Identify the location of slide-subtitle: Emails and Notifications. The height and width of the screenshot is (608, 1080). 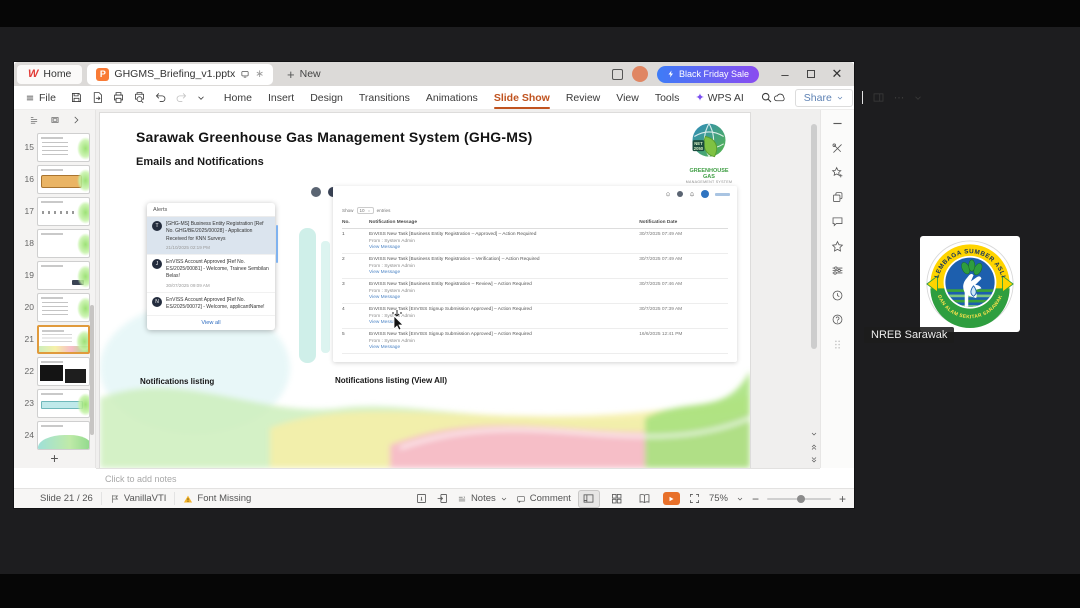
(200, 162).